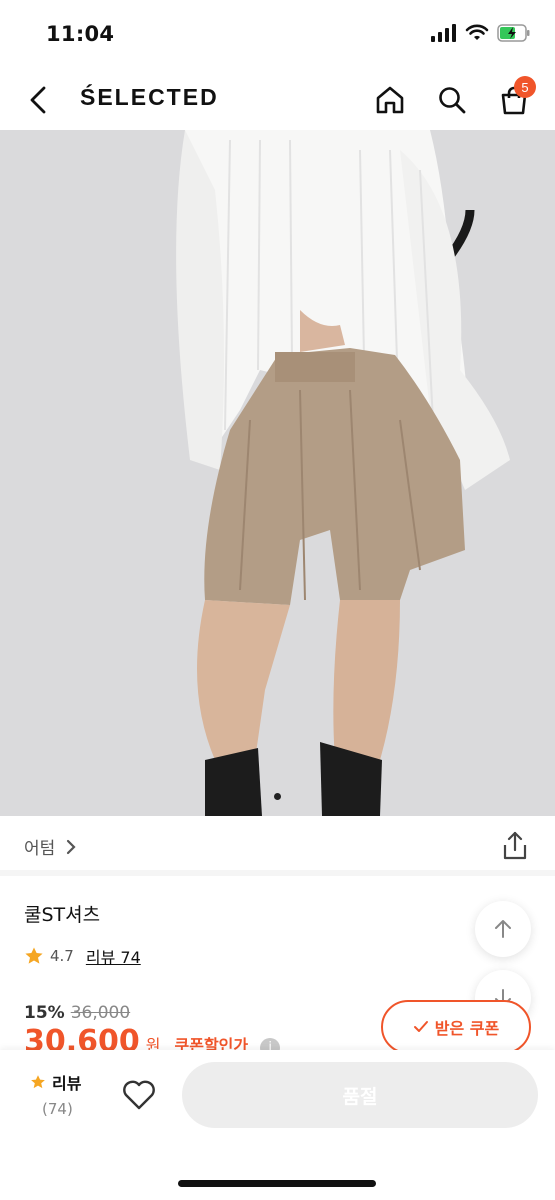  I want to click on coupon-button: 받은 쿠폰, so click(456, 1027).